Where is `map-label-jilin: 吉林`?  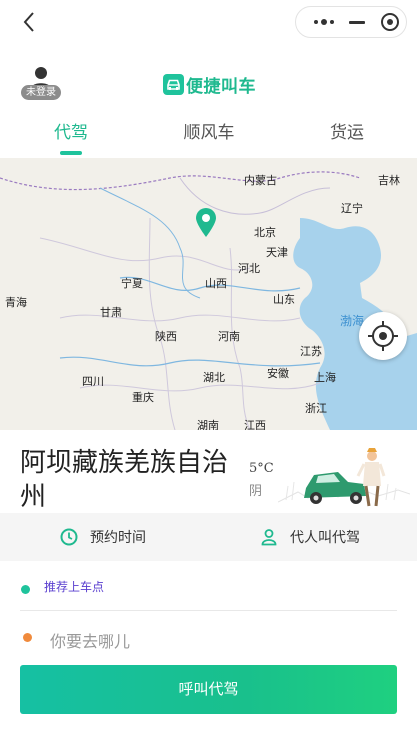
map-label-jilin: 吉林 is located at coordinates (389, 180).